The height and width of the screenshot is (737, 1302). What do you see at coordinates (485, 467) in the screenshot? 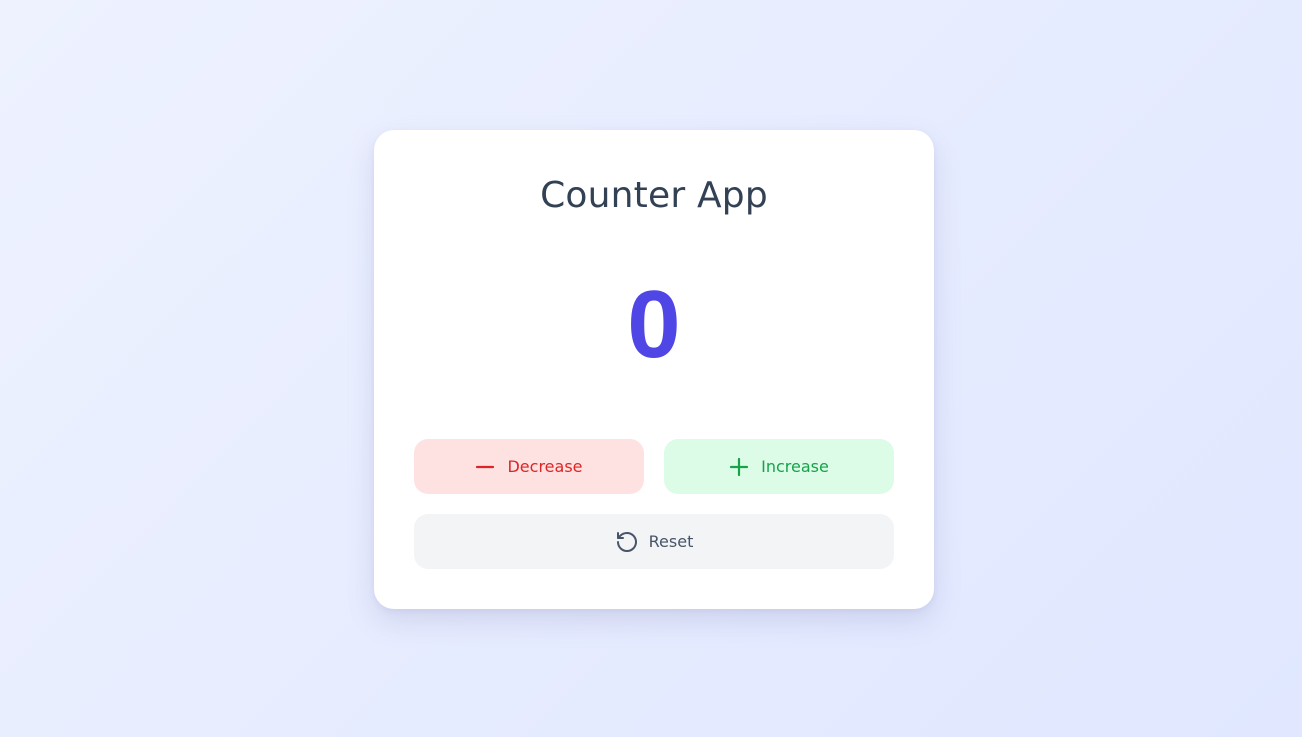
I see `minus-icon` at bounding box center [485, 467].